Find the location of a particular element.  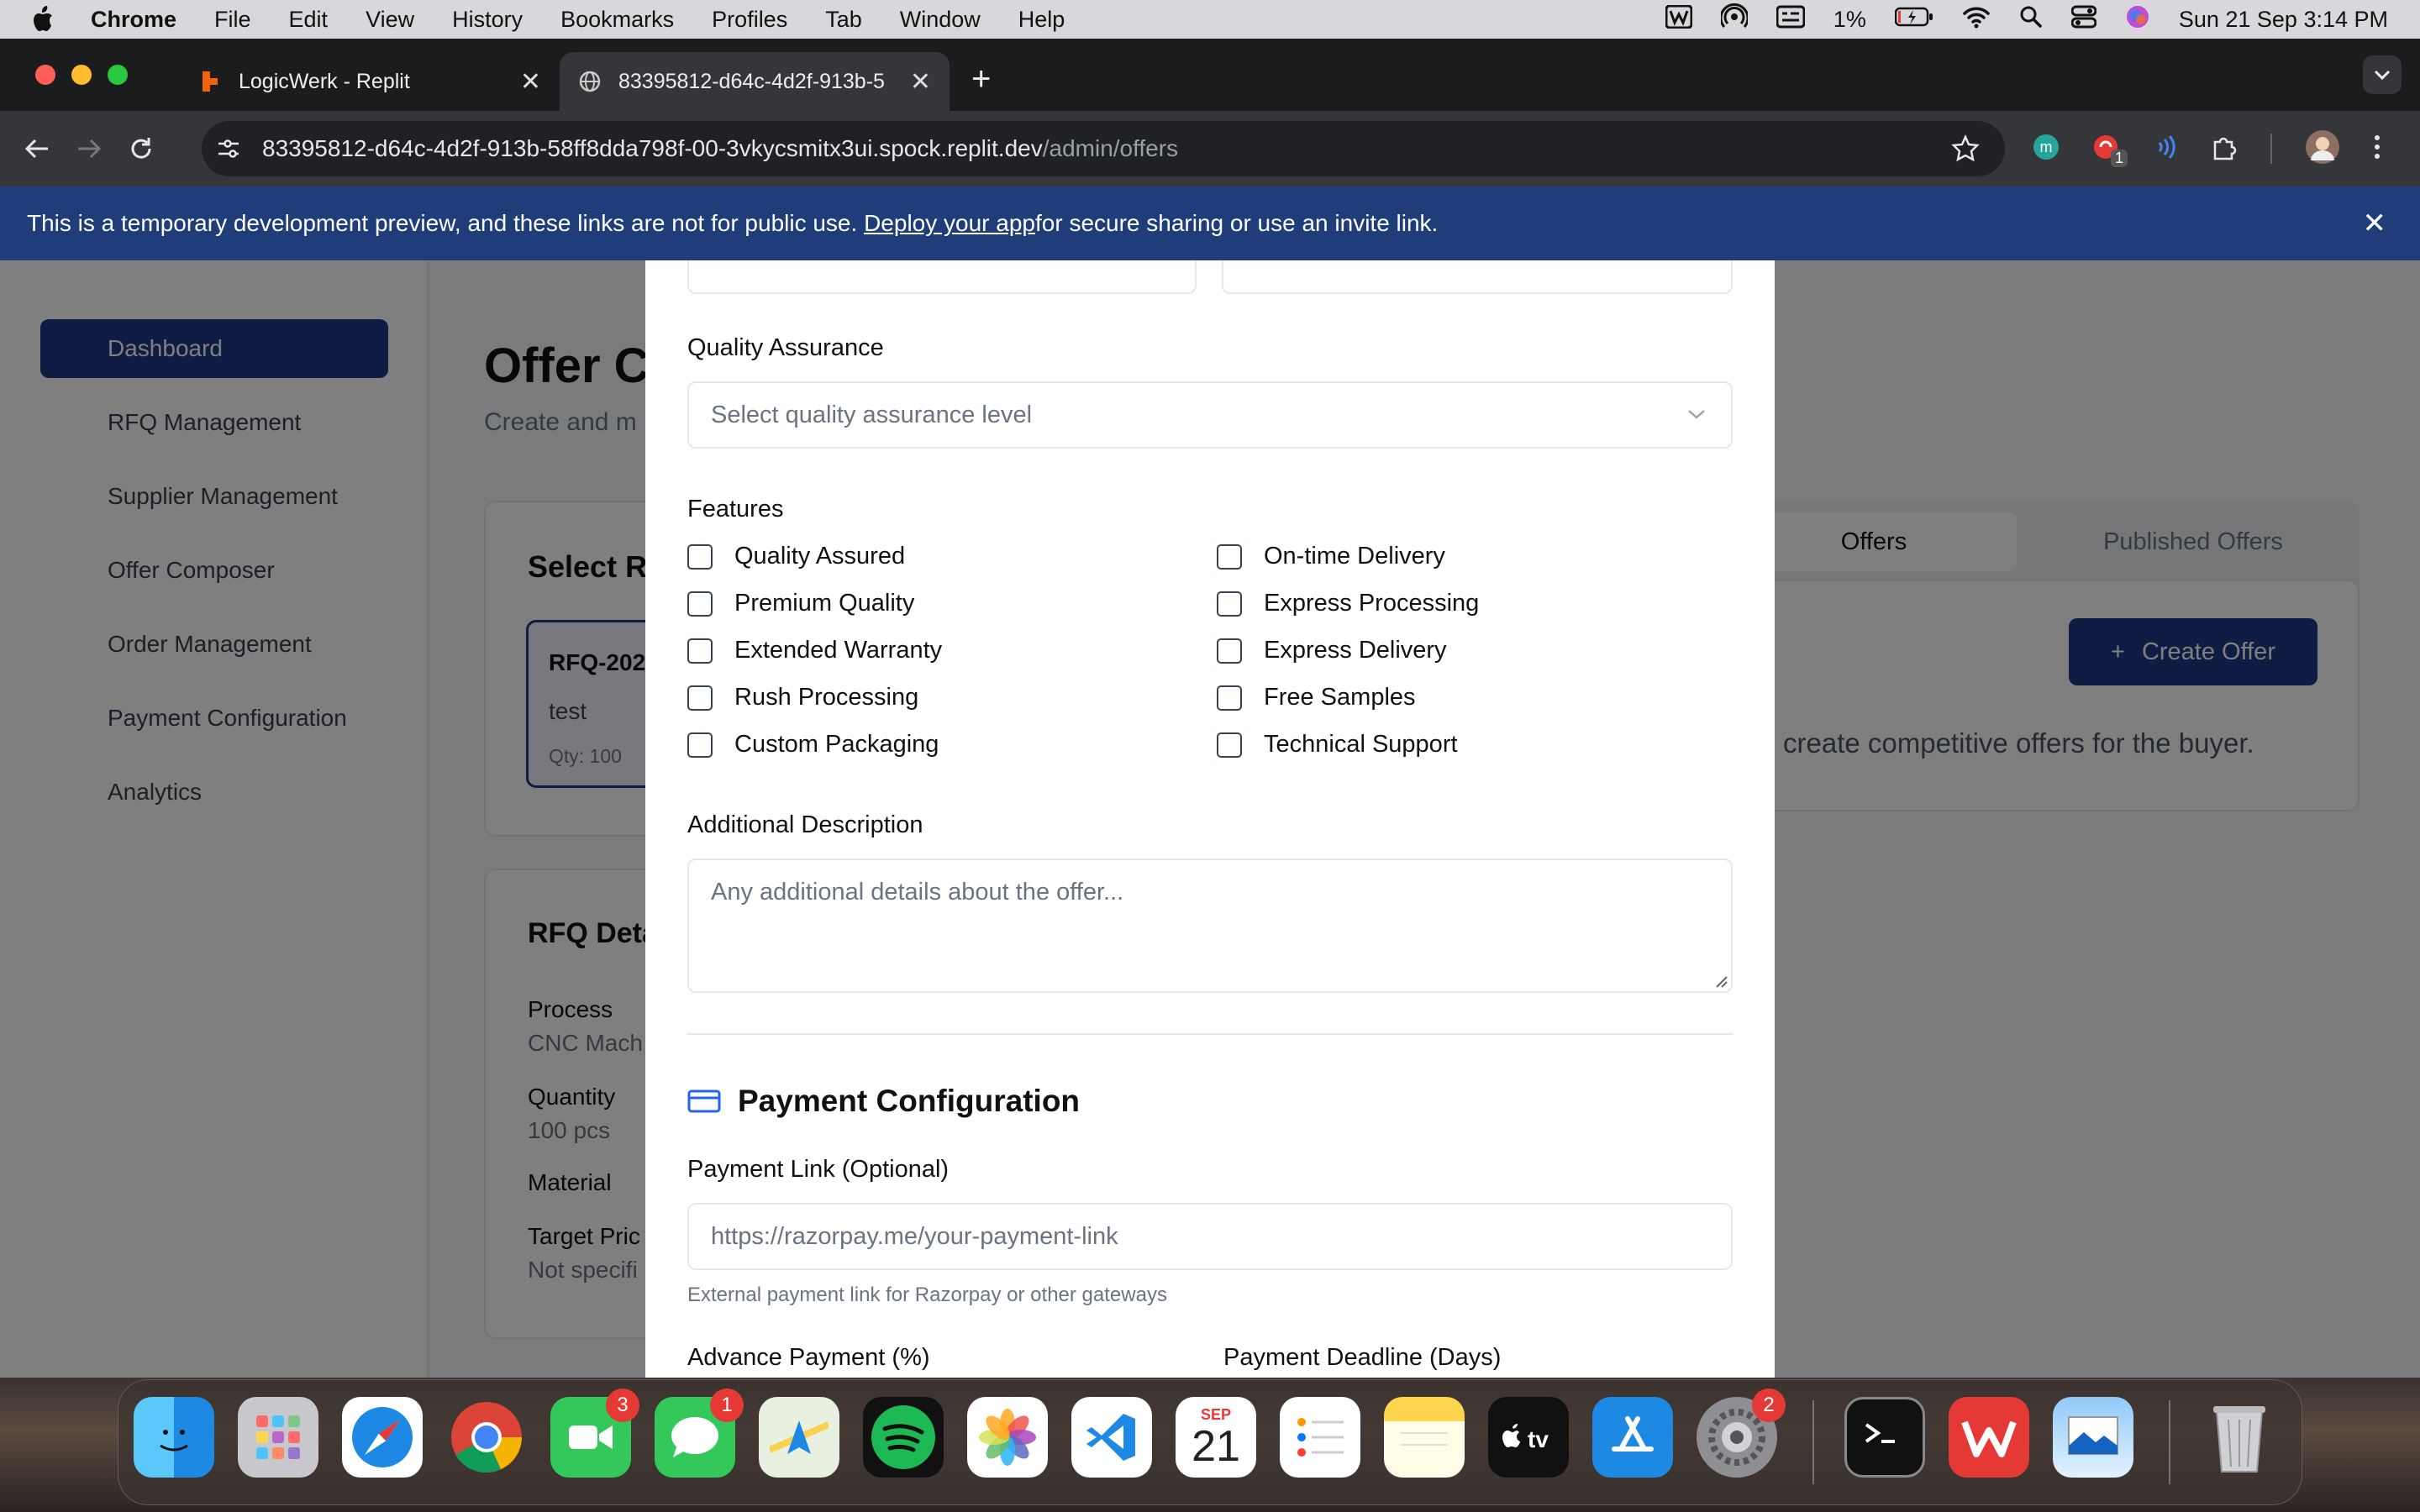

feature-label: Rush Processing is located at coordinates (826, 697).